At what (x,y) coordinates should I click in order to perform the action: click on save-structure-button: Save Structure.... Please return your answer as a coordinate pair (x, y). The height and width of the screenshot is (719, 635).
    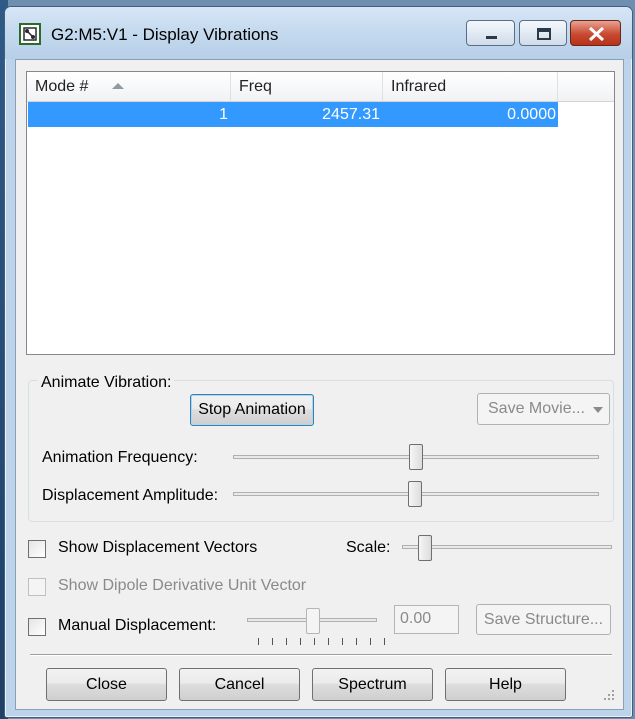
    Looking at the image, I should click on (543, 619).